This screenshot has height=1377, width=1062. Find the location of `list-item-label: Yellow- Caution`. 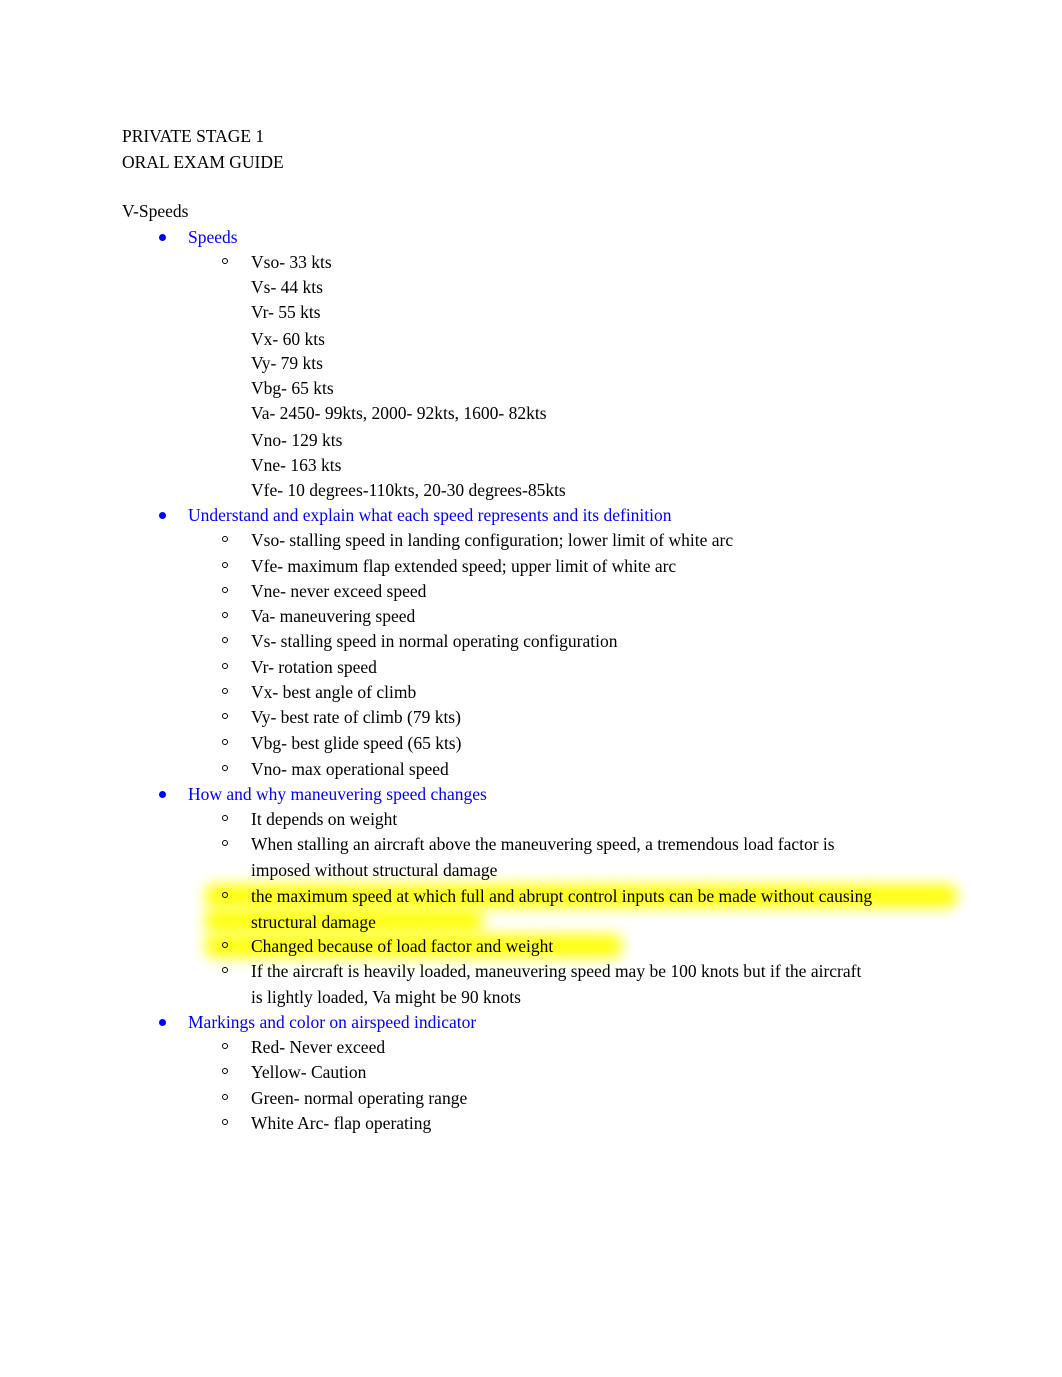

list-item-label: Yellow- Caution is located at coordinates (309, 1072).